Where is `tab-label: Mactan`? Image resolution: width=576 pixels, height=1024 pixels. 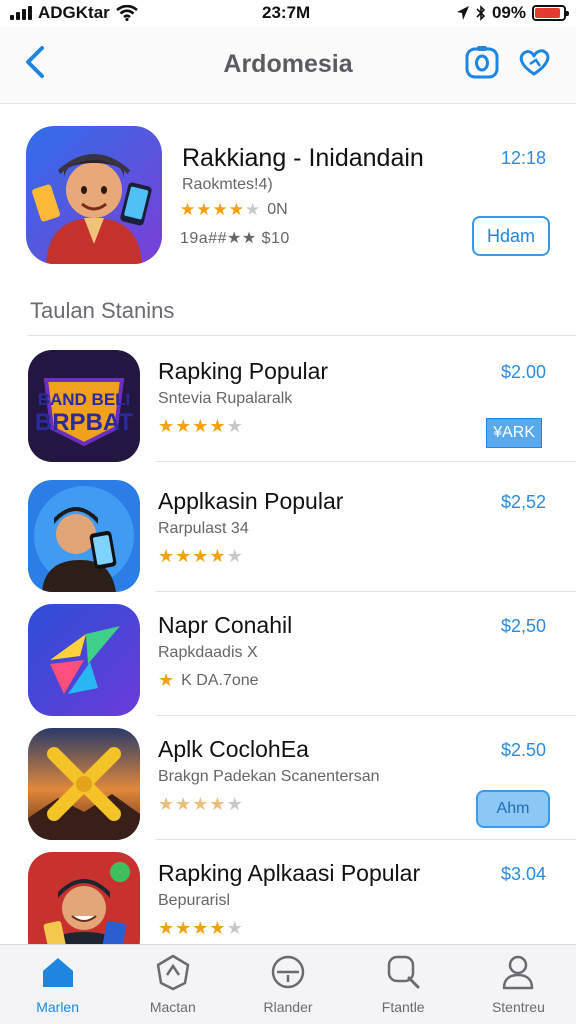
tab-label: Mactan is located at coordinates (172, 1007).